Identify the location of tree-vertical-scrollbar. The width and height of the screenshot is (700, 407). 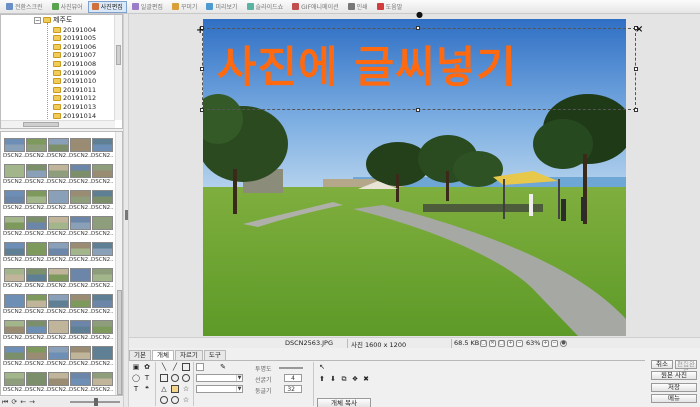
(118, 67).